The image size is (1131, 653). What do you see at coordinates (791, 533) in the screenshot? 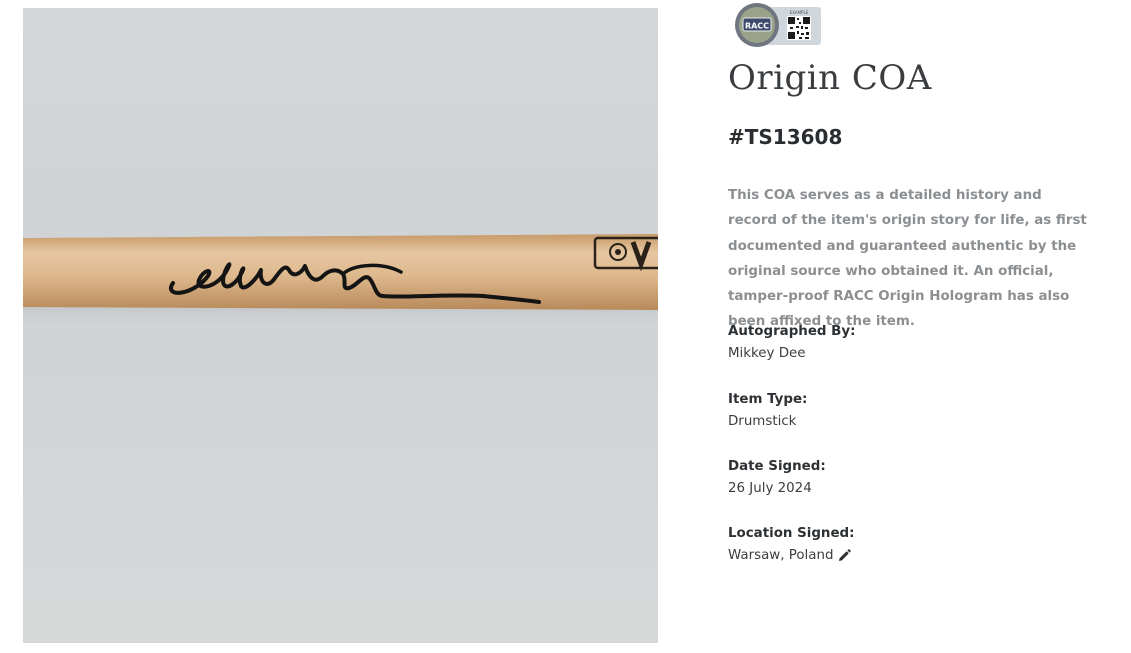
I see `field-label: Location Signed:` at bounding box center [791, 533].